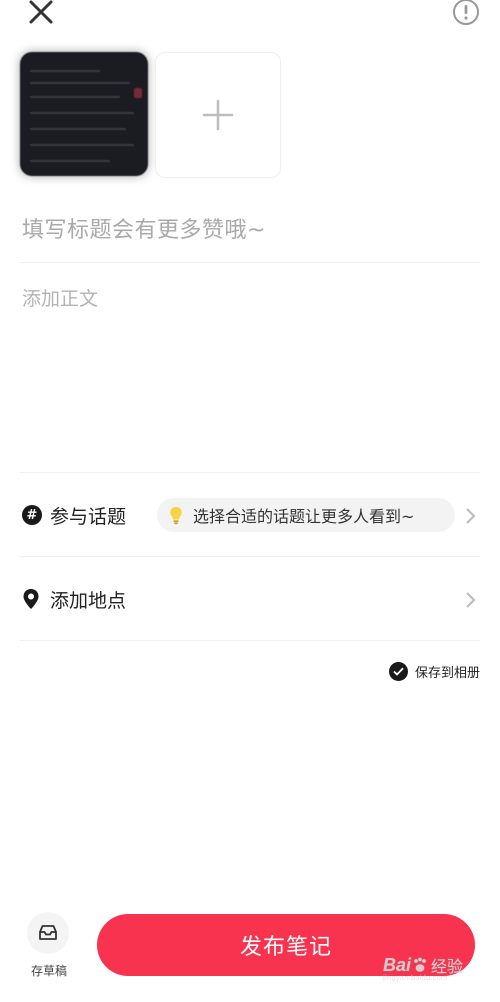 Image resolution: width=500 pixels, height=1002 pixels. I want to click on plus-icon, so click(218, 115).